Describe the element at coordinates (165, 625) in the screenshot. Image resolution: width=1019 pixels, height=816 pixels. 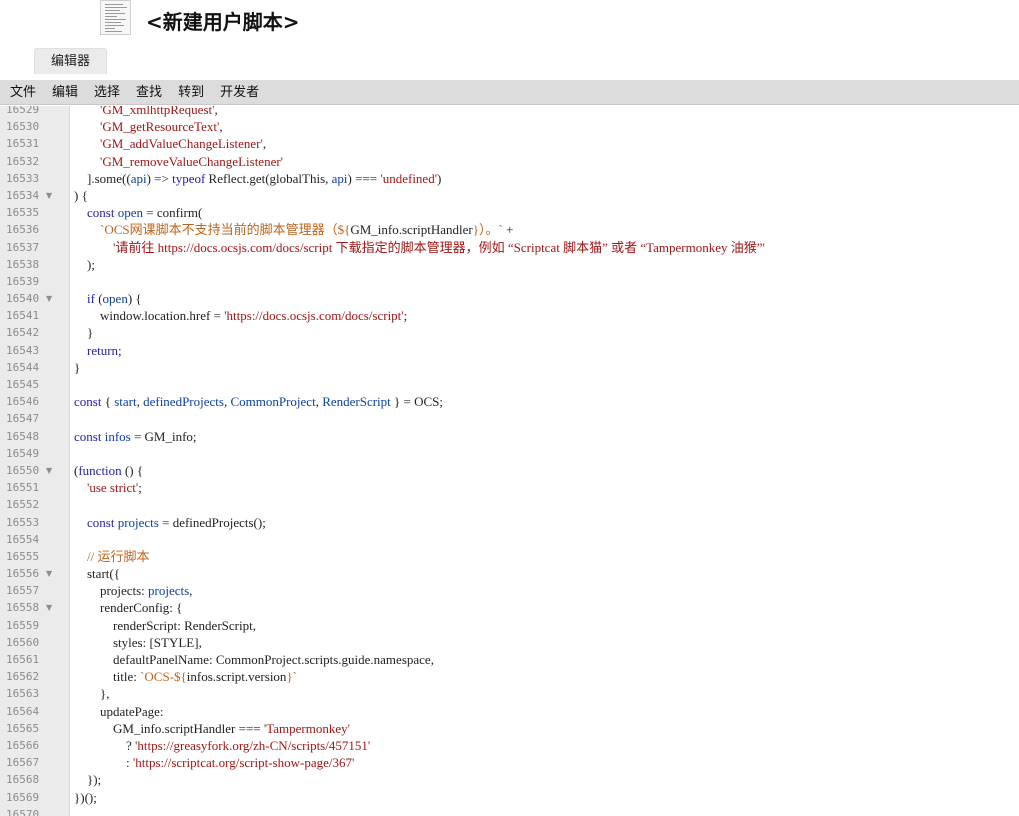
I see `code-text: renderScript: RenderScript,` at that location.